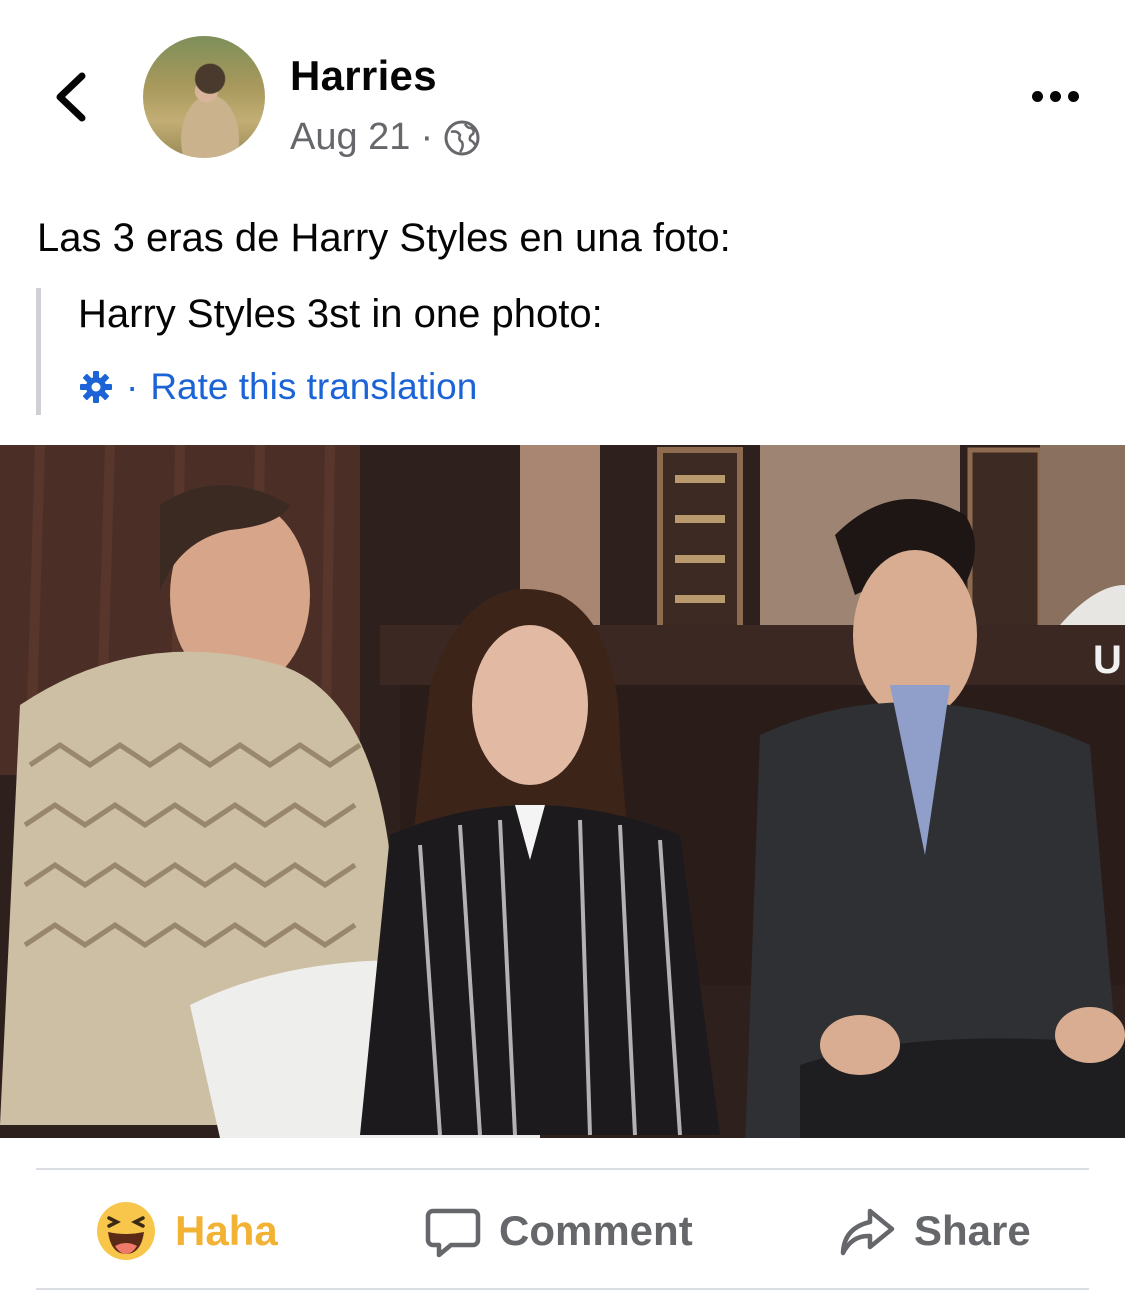 This screenshot has height=1299, width=1125. I want to click on comment-bubble-icon, so click(453, 1233).